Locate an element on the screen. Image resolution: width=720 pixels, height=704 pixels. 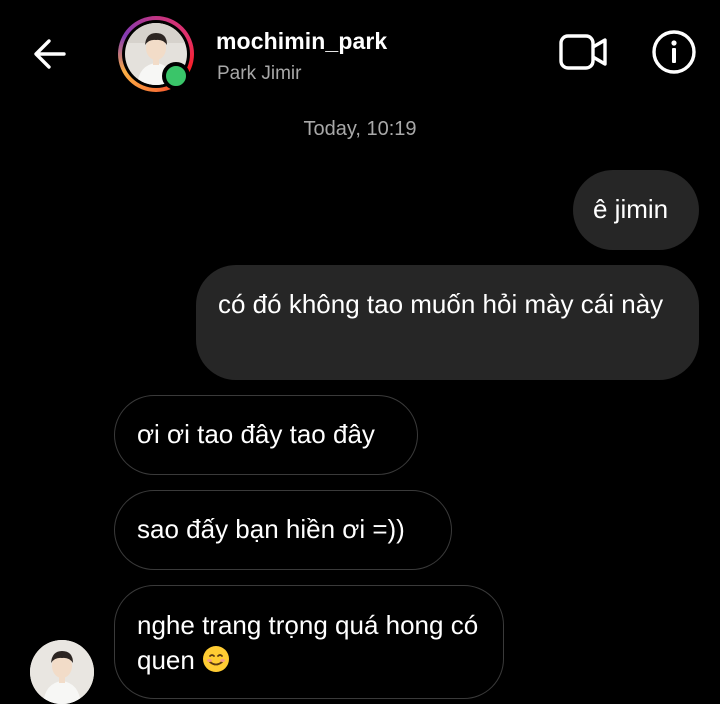
sent-message: ê jimin is located at coordinates (636, 210).